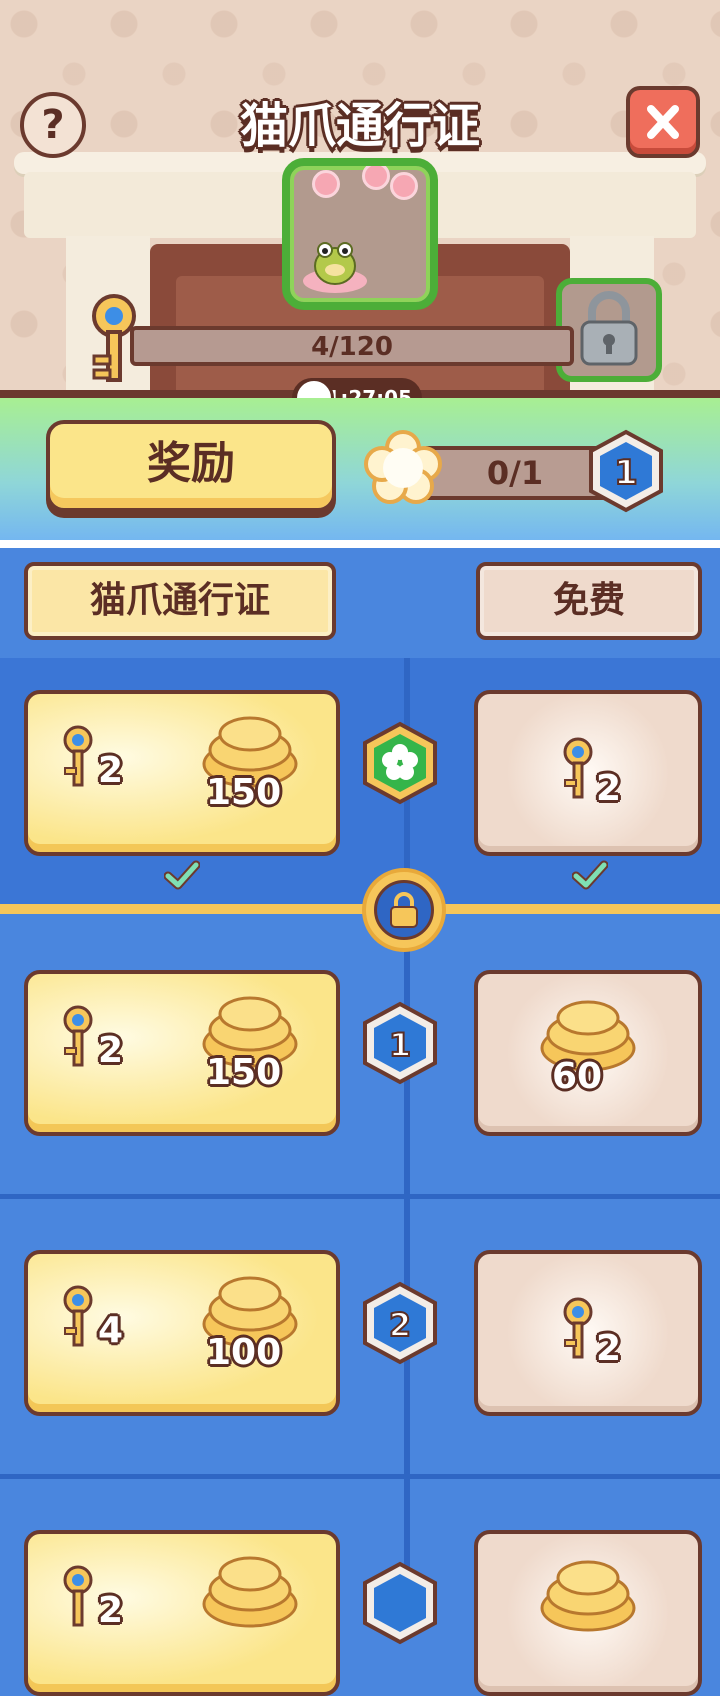  I want to click on paw-flower-icon, so click(403, 467).